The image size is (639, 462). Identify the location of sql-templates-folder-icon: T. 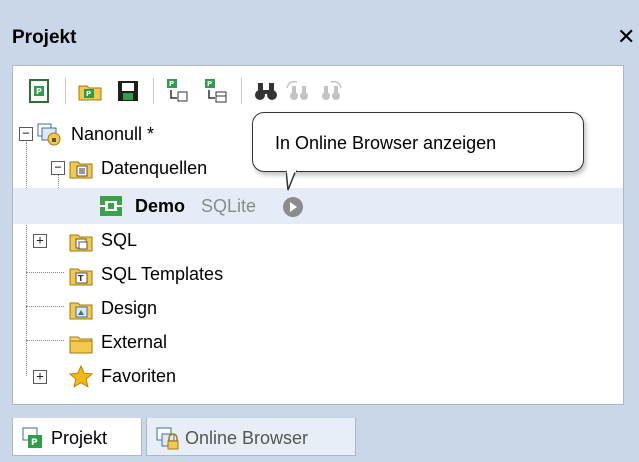
(81, 275).